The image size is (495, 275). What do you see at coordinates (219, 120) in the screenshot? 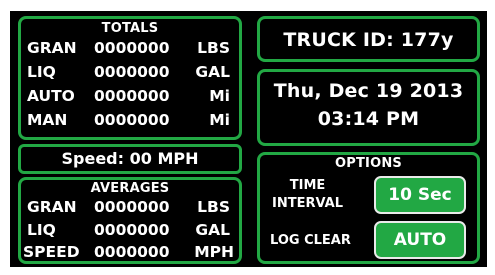
I see `totals-man-unit: Mi` at bounding box center [219, 120].